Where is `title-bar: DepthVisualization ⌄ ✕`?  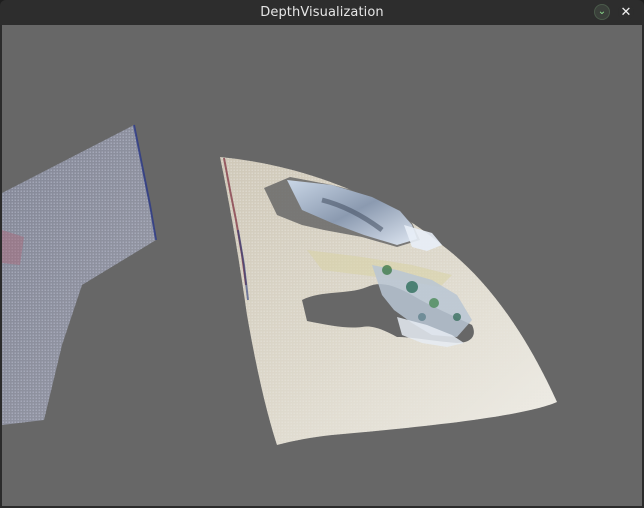
title-bar: DepthVisualization ⌄ ✕ is located at coordinates (322, 12).